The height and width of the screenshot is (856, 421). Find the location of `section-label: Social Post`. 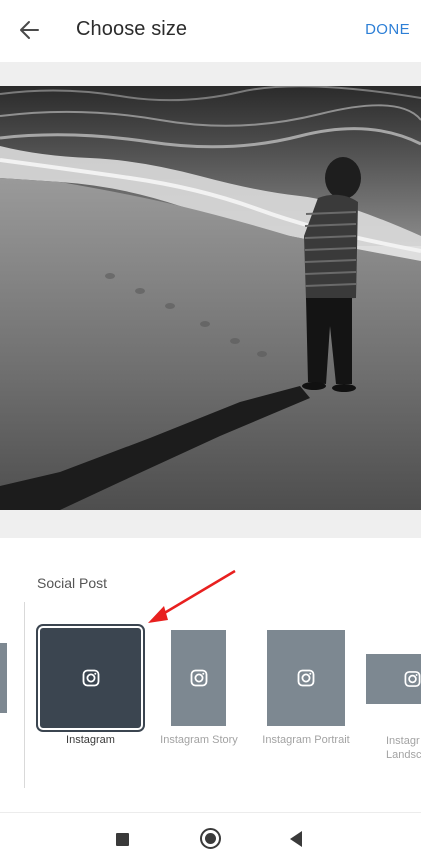

section-label: Social Post is located at coordinates (72, 583).